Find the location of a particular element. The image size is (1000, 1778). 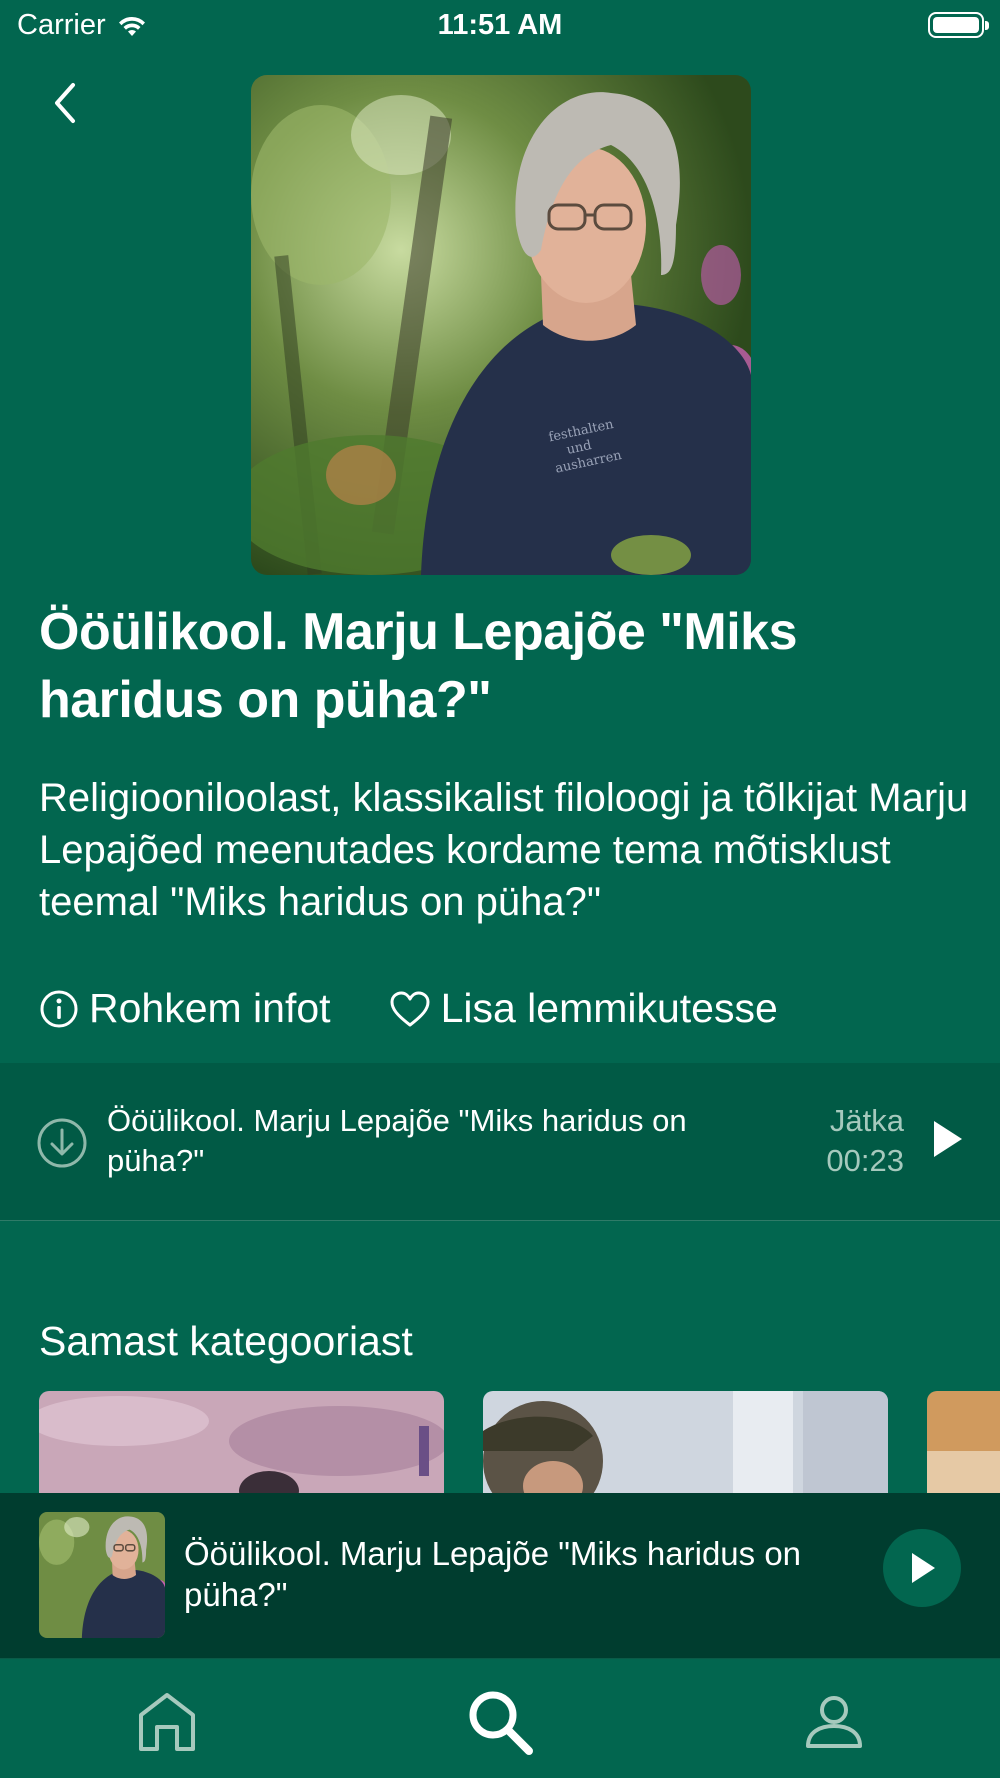

action-bar: Rohkem infot Lisa lemmikutesse is located at coordinates (408, 1008).